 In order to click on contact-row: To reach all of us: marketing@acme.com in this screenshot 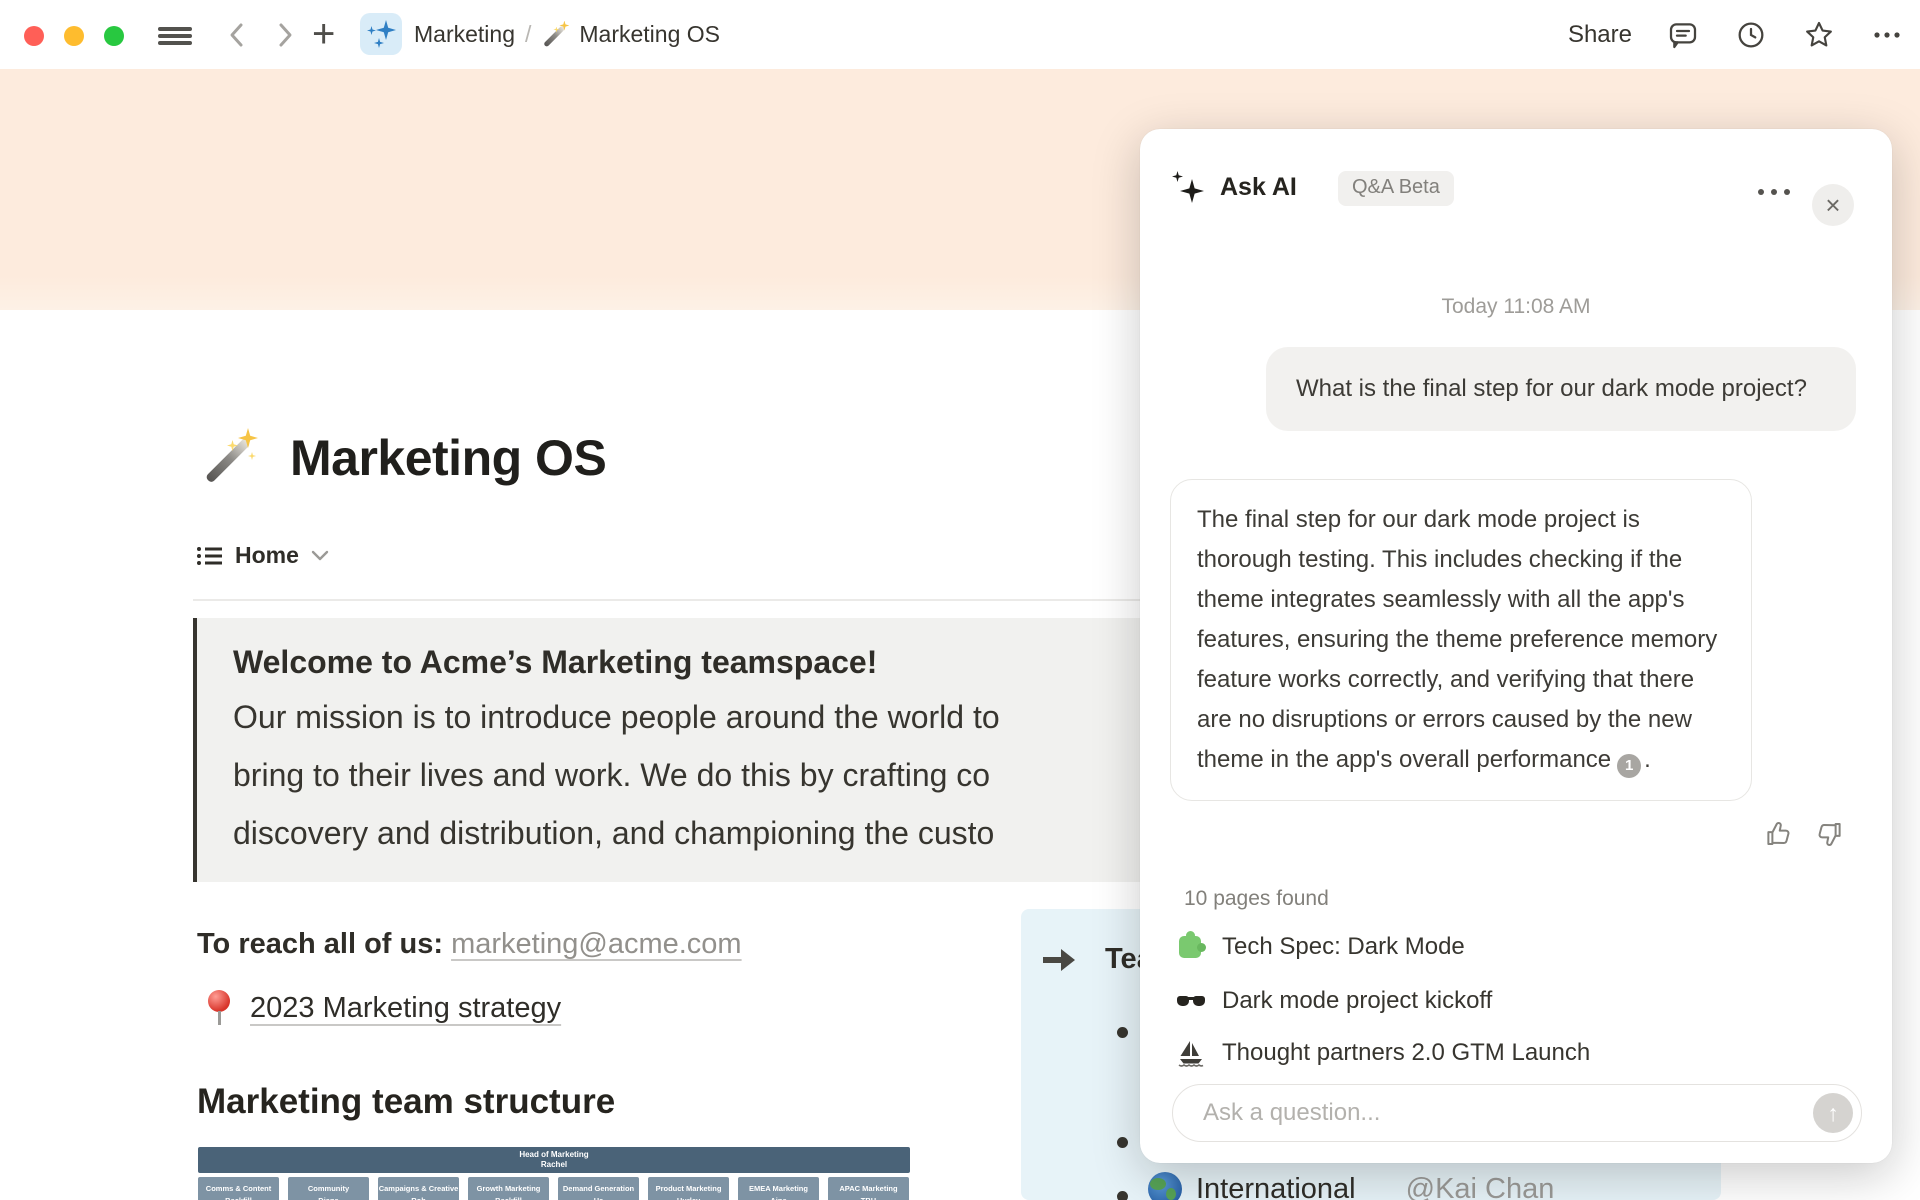, I will do `click(469, 944)`.